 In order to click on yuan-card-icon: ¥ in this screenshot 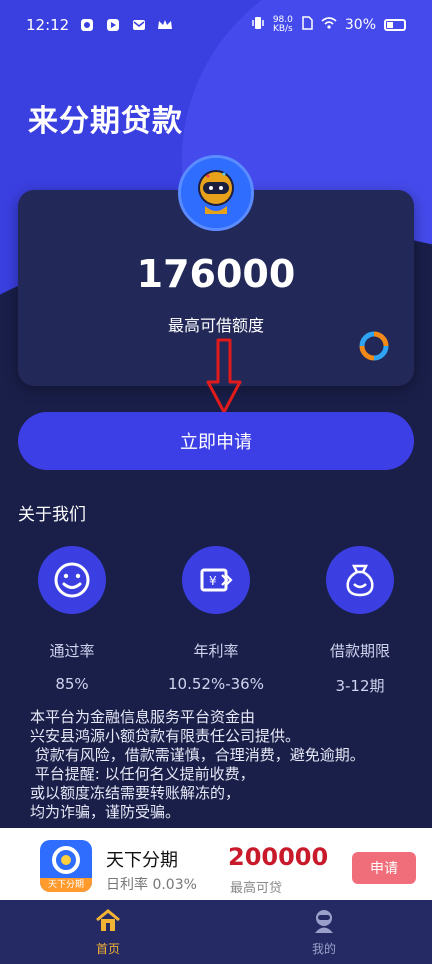, I will do `click(216, 580)`.